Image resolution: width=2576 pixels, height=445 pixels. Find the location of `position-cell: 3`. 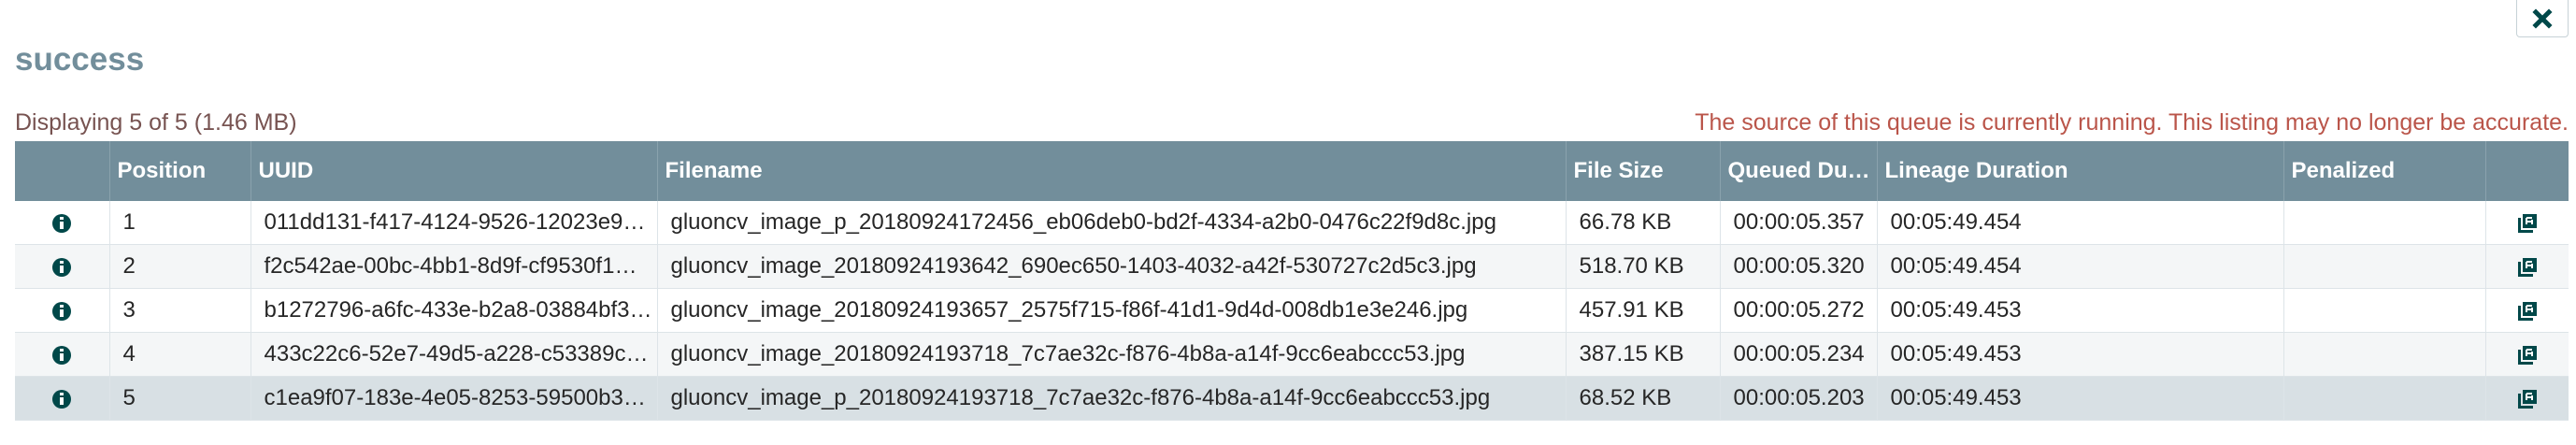

position-cell: 3 is located at coordinates (180, 310).